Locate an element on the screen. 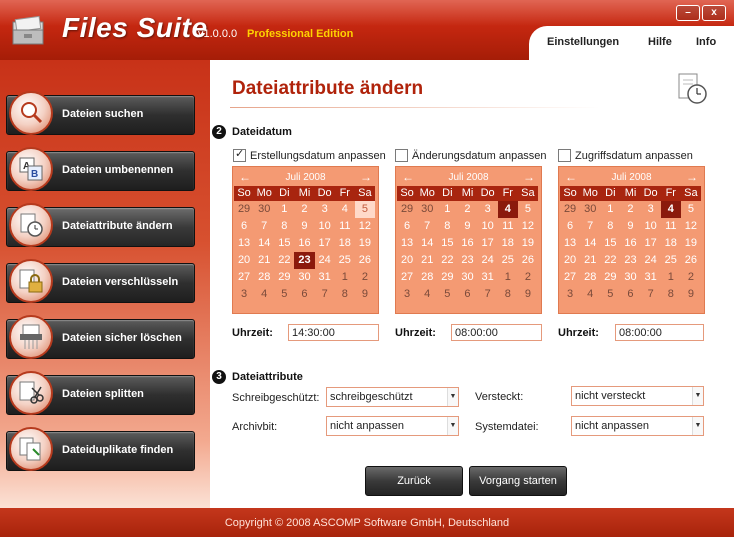  sidebar-item-split: Dateien splitten is located at coordinates (100, 393).